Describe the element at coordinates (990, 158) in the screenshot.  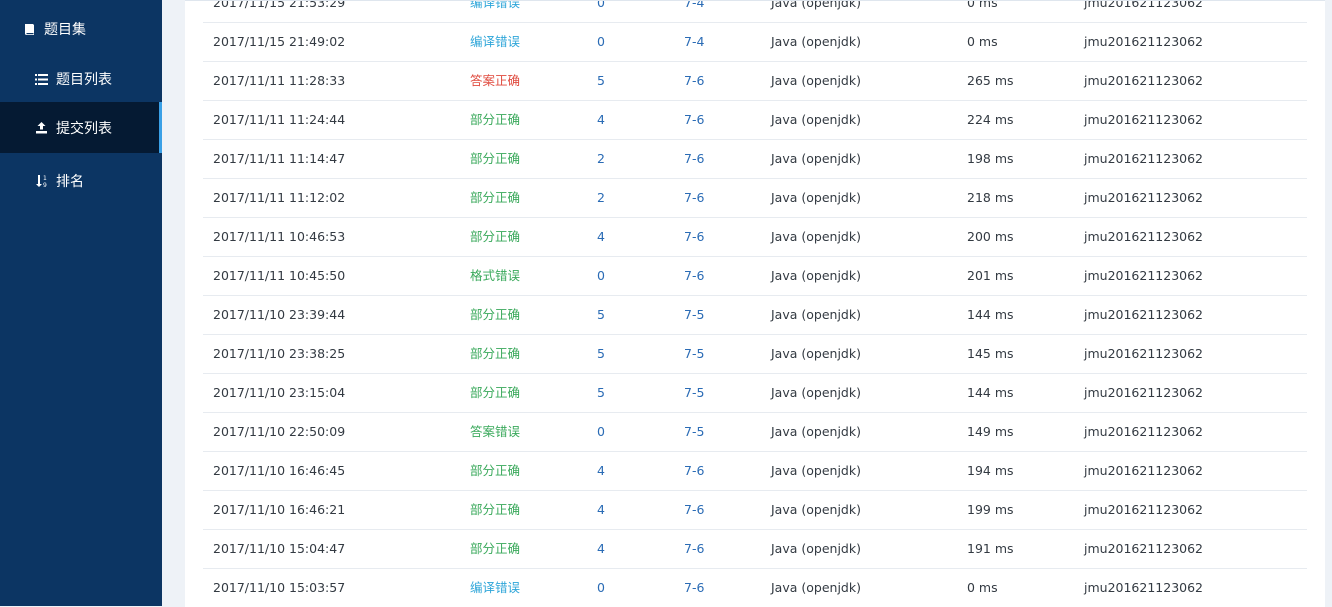
I see `time-used: 198 ms` at that location.